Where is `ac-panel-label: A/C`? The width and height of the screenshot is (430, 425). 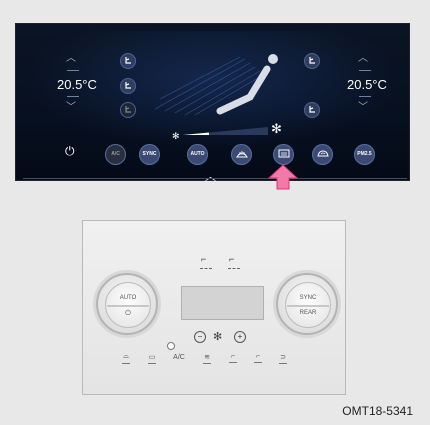
ac-panel-label: A/C is located at coordinates (179, 357).